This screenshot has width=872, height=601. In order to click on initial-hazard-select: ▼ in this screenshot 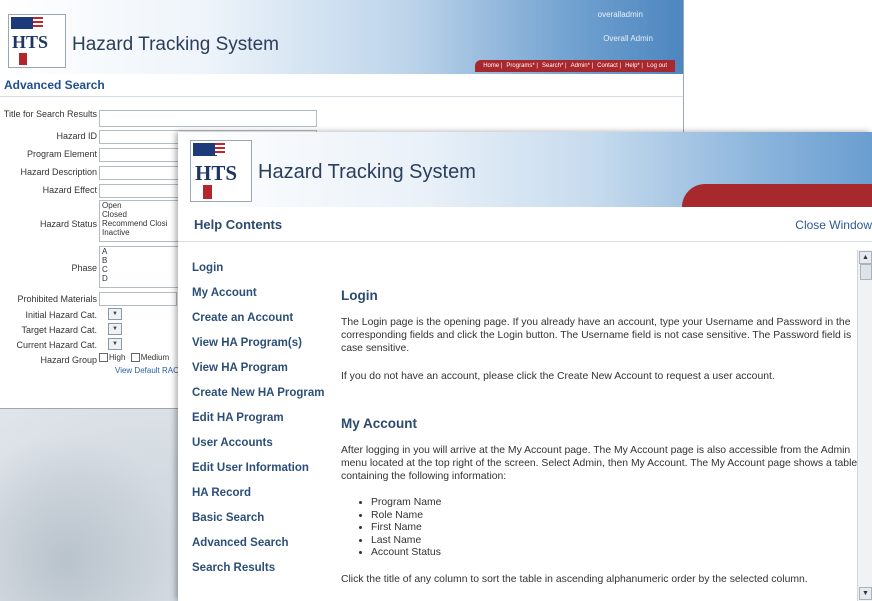, I will do `click(115, 314)`.